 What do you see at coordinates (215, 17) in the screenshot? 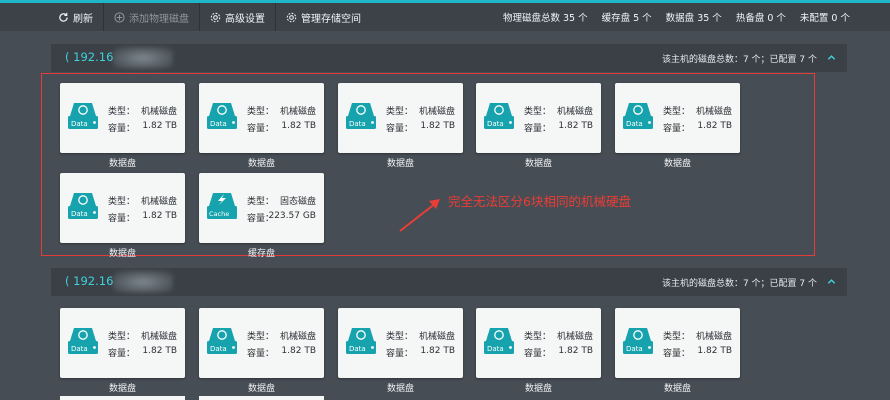
I see `gear-icon` at bounding box center [215, 17].